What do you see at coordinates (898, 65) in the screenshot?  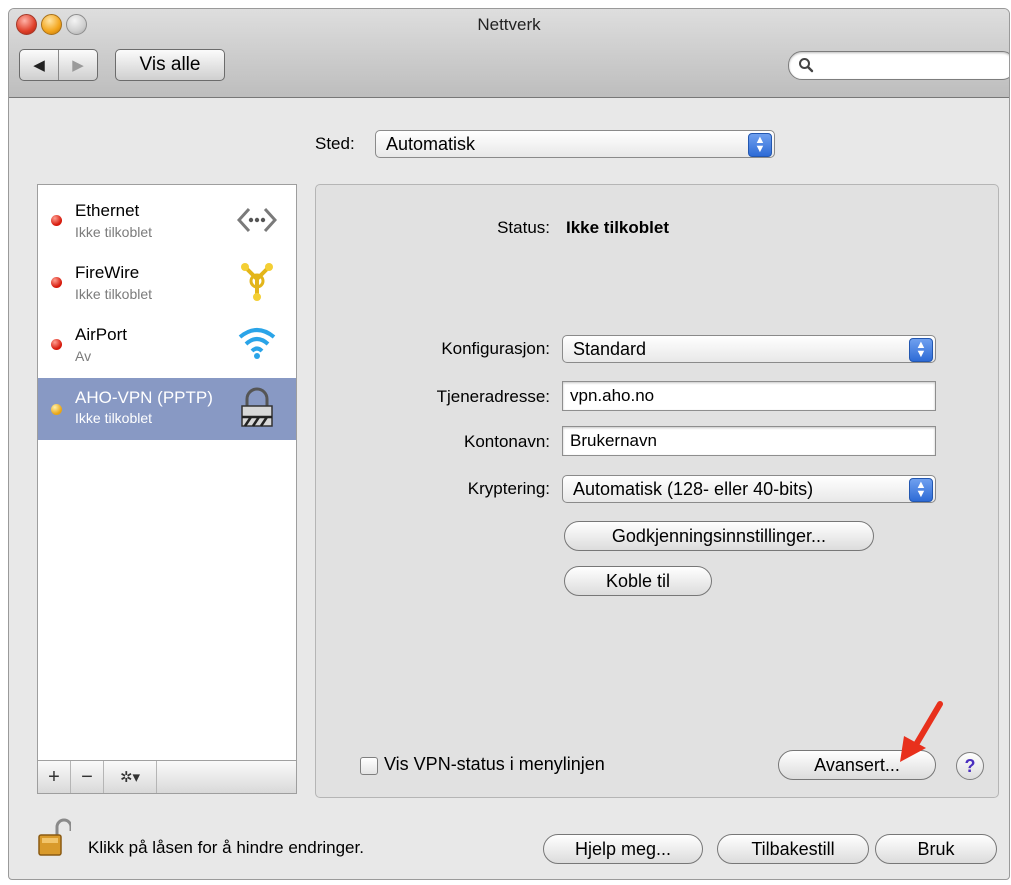 I see `search-field` at bounding box center [898, 65].